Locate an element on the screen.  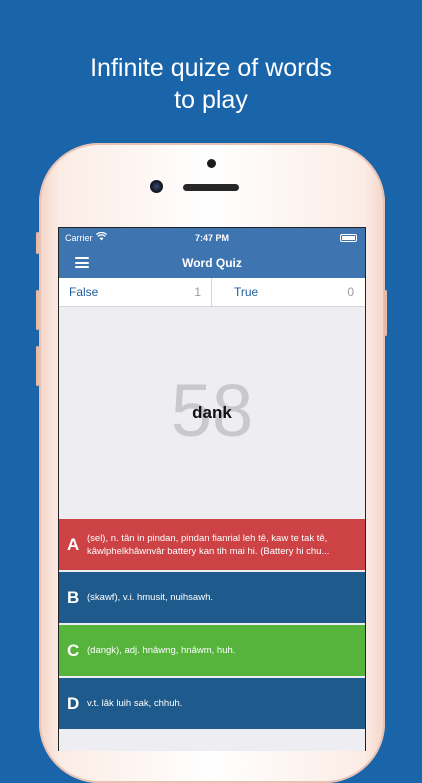
false-label: False is located at coordinates (84, 292).